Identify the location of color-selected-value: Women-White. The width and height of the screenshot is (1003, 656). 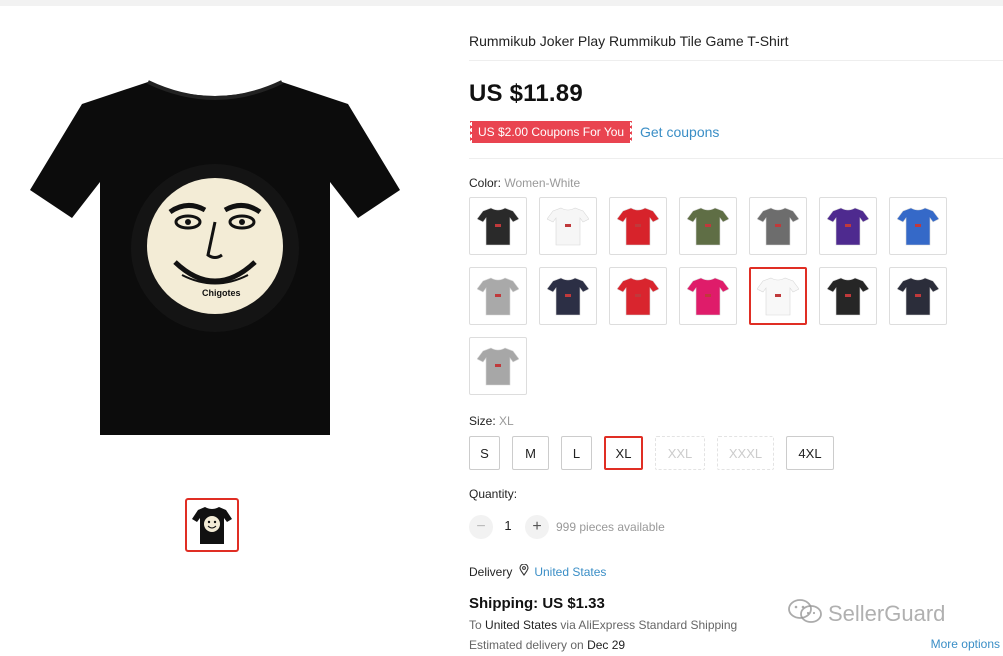
(542, 183).